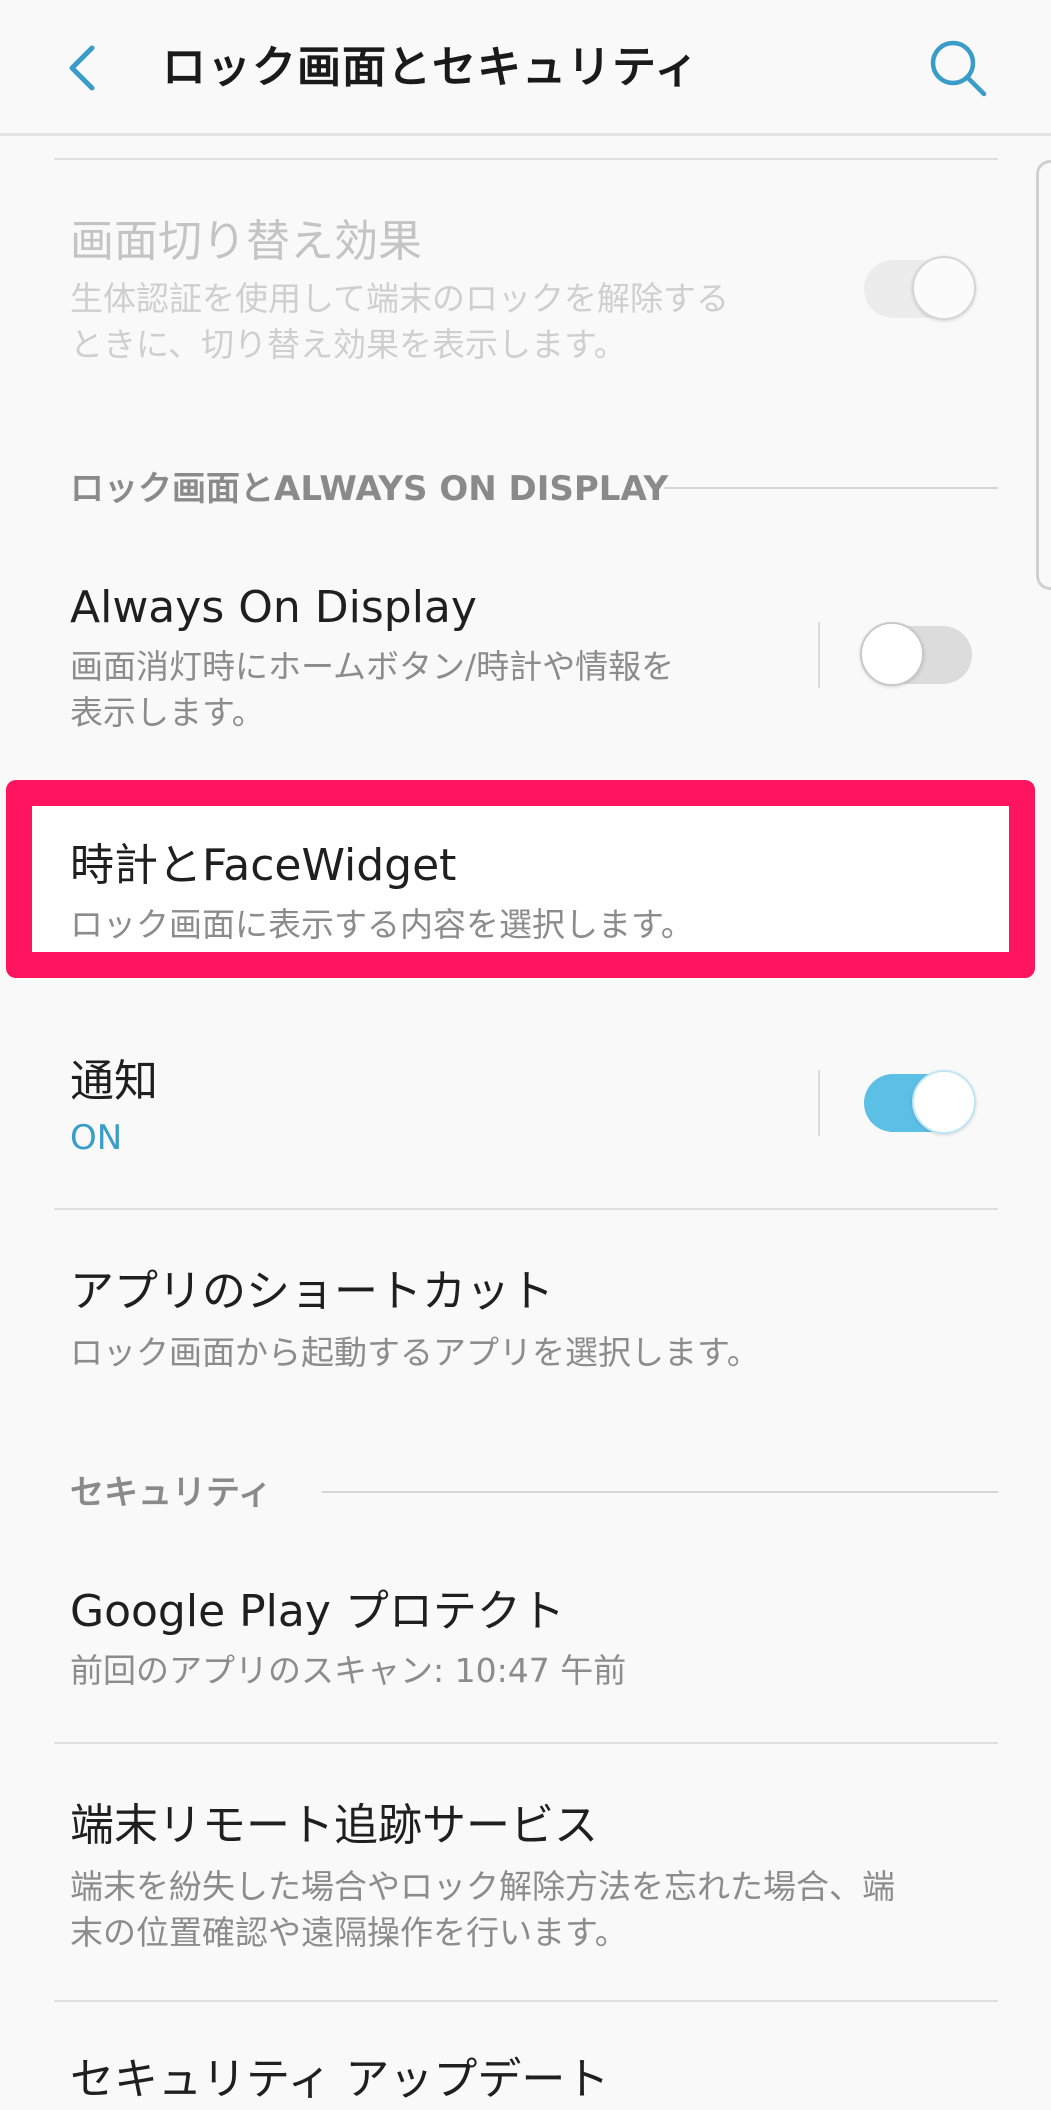 This screenshot has height=2110, width=1051. I want to click on setting-subtitle: 前回のアプリのスキャン: 10:47 午前, so click(348, 1670).